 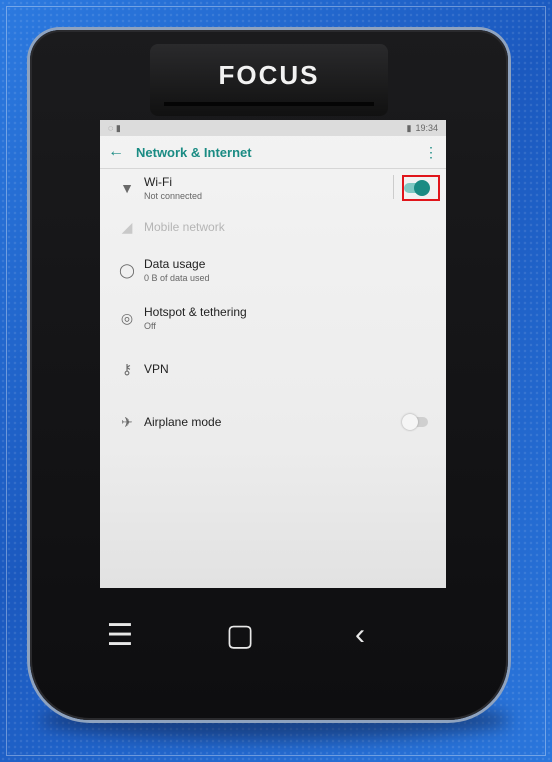 What do you see at coordinates (127, 269) in the screenshot?
I see `data-usage-icon: ◯` at bounding box center [127, 269].